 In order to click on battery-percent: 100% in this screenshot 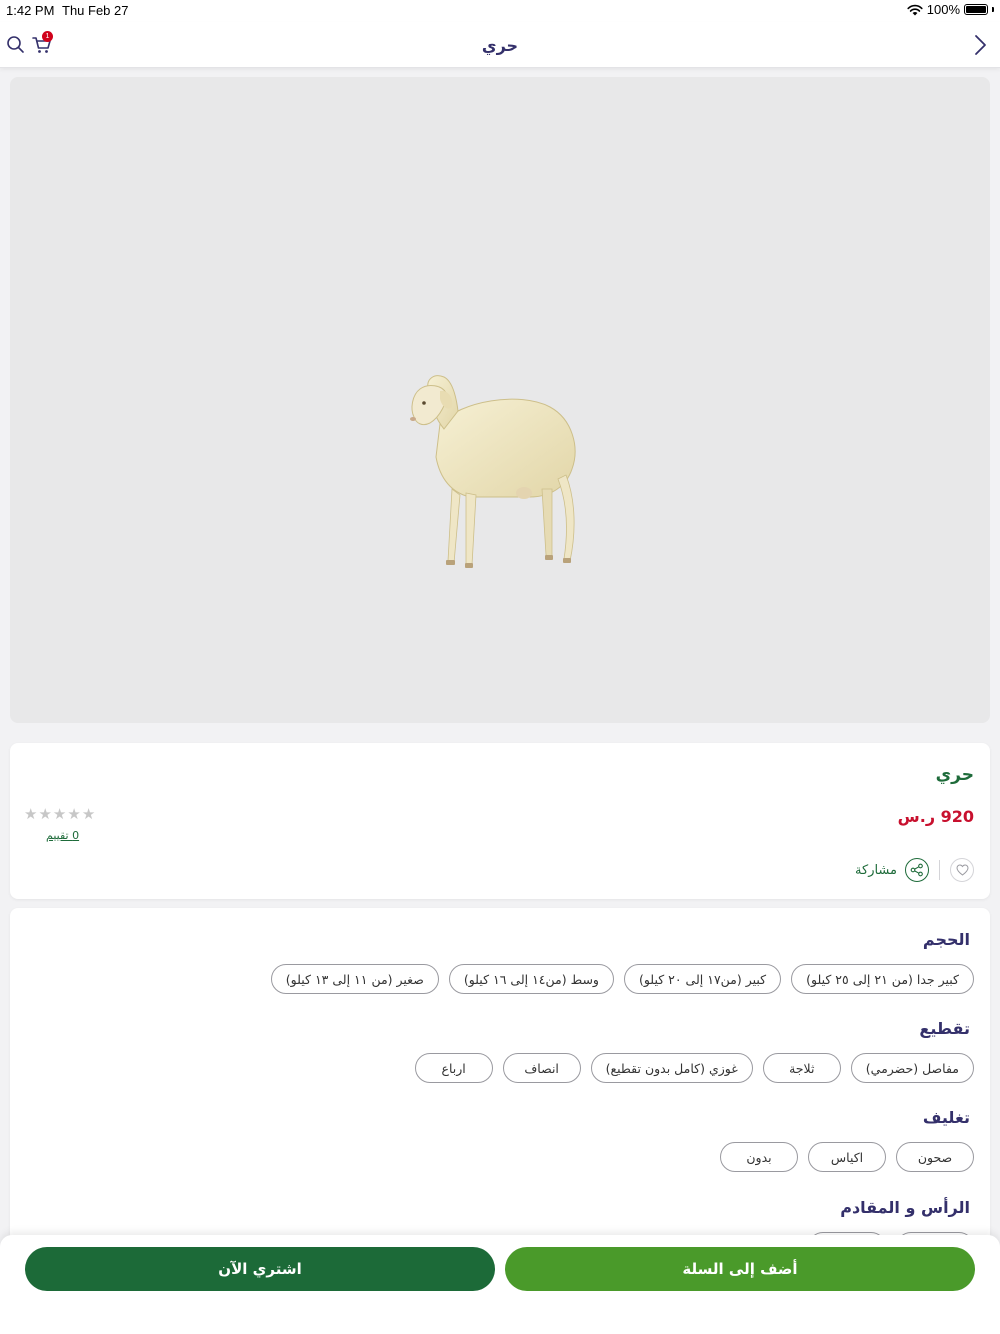, I will do `click(943, 9)`.